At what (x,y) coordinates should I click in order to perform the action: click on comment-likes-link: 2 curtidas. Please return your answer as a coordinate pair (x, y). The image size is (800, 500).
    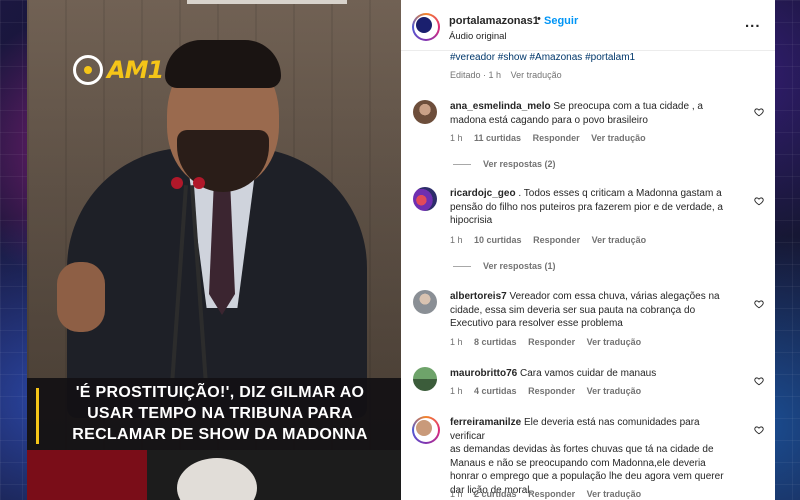
    Looking at the image, I should click on (495, 494).